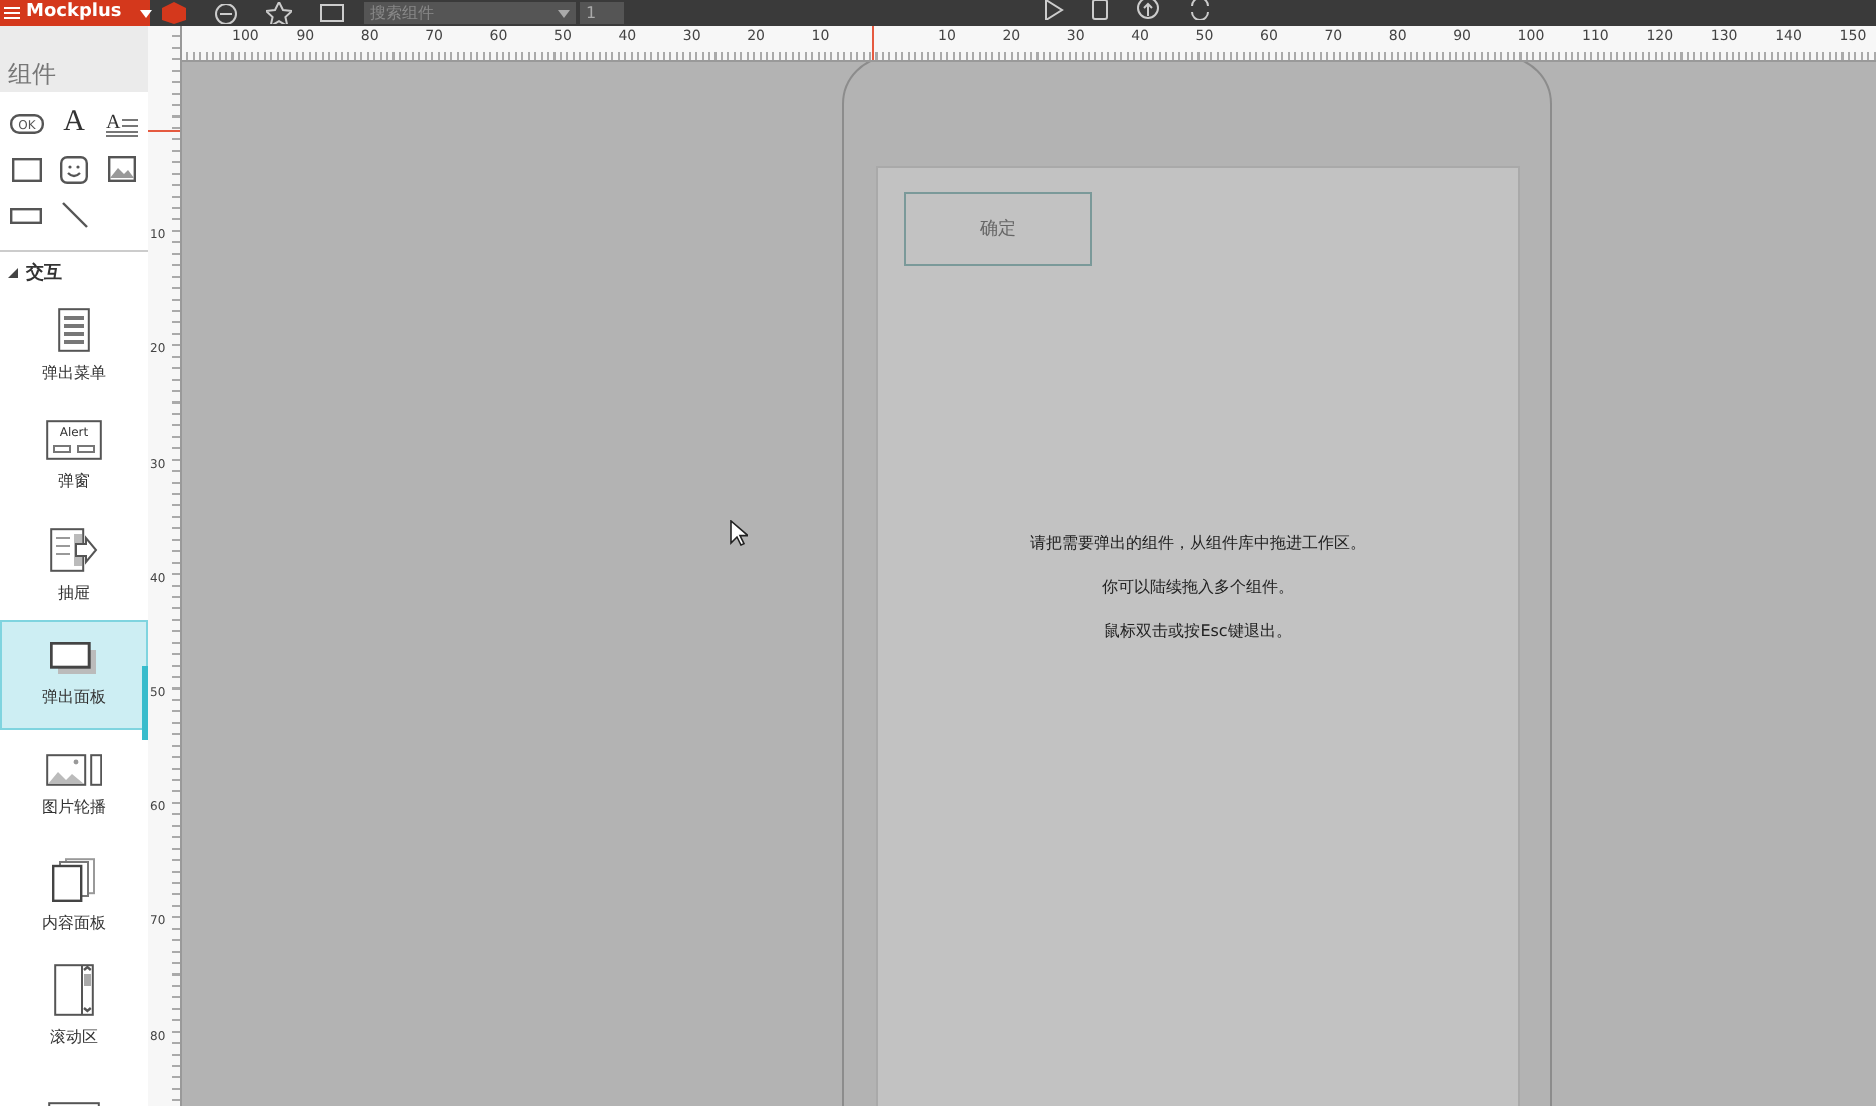 This screenshot has height=1106, width=1876. Describe the element at coordinates (74, 123) in the screenshot. I see `text-tool-icon: A` at that location.